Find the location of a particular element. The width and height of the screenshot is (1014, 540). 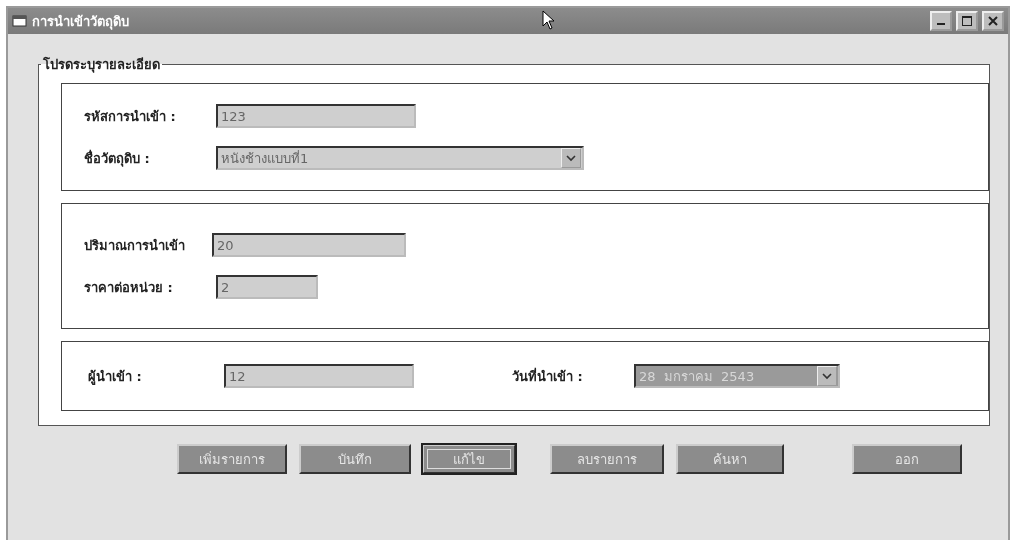

input-field: 20 is located at coordinates (309, 245).